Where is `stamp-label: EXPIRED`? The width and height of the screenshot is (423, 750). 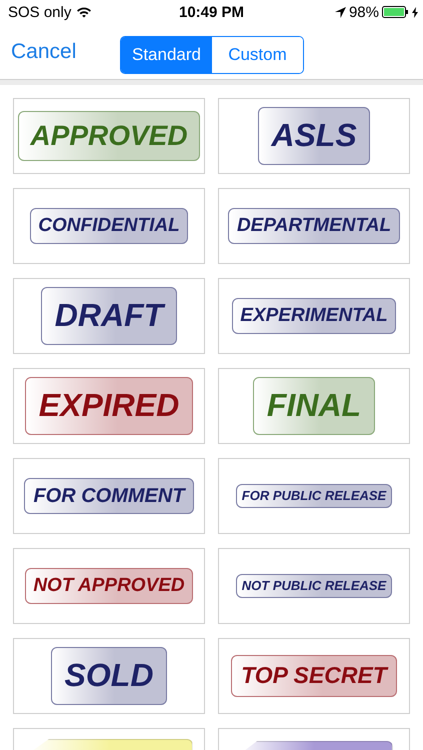
stamp-label: EXPIRED is located at coordinates (109, 406).